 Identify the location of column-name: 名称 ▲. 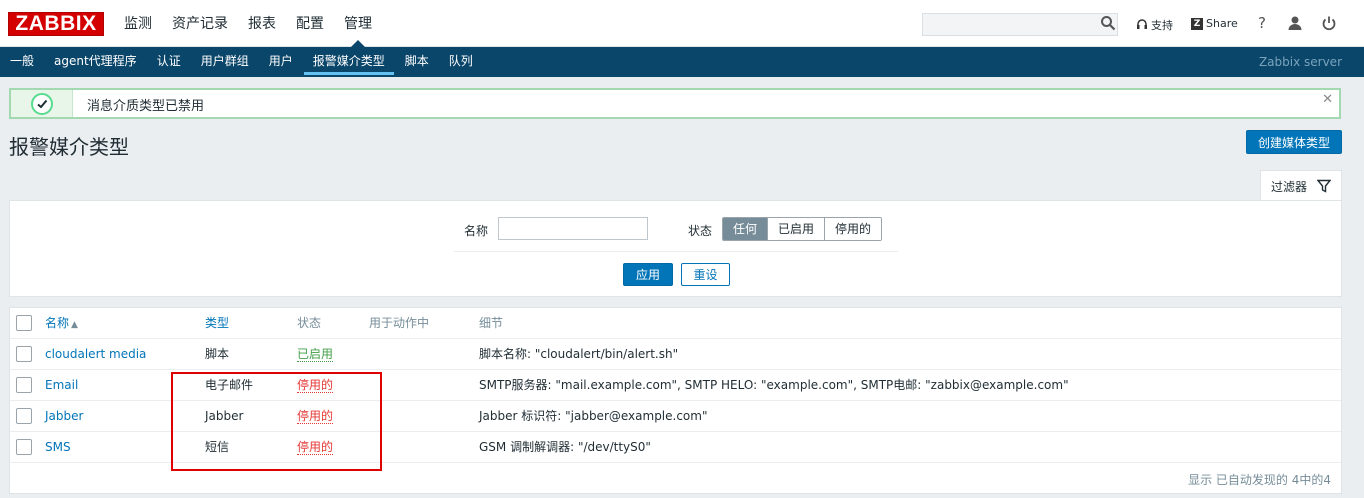
(61, 323).